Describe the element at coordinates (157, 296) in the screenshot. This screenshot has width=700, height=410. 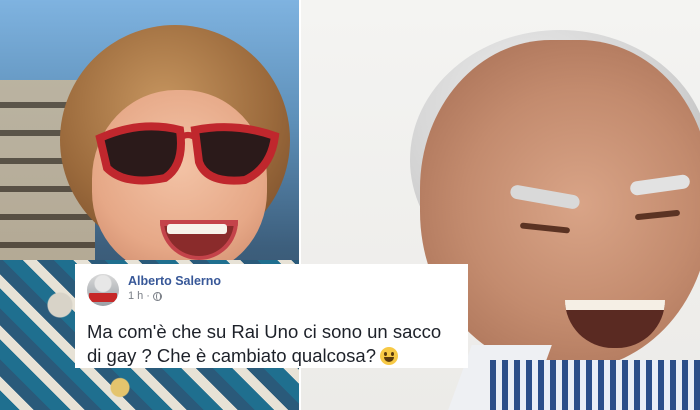
I see `globe-icon` at that location.